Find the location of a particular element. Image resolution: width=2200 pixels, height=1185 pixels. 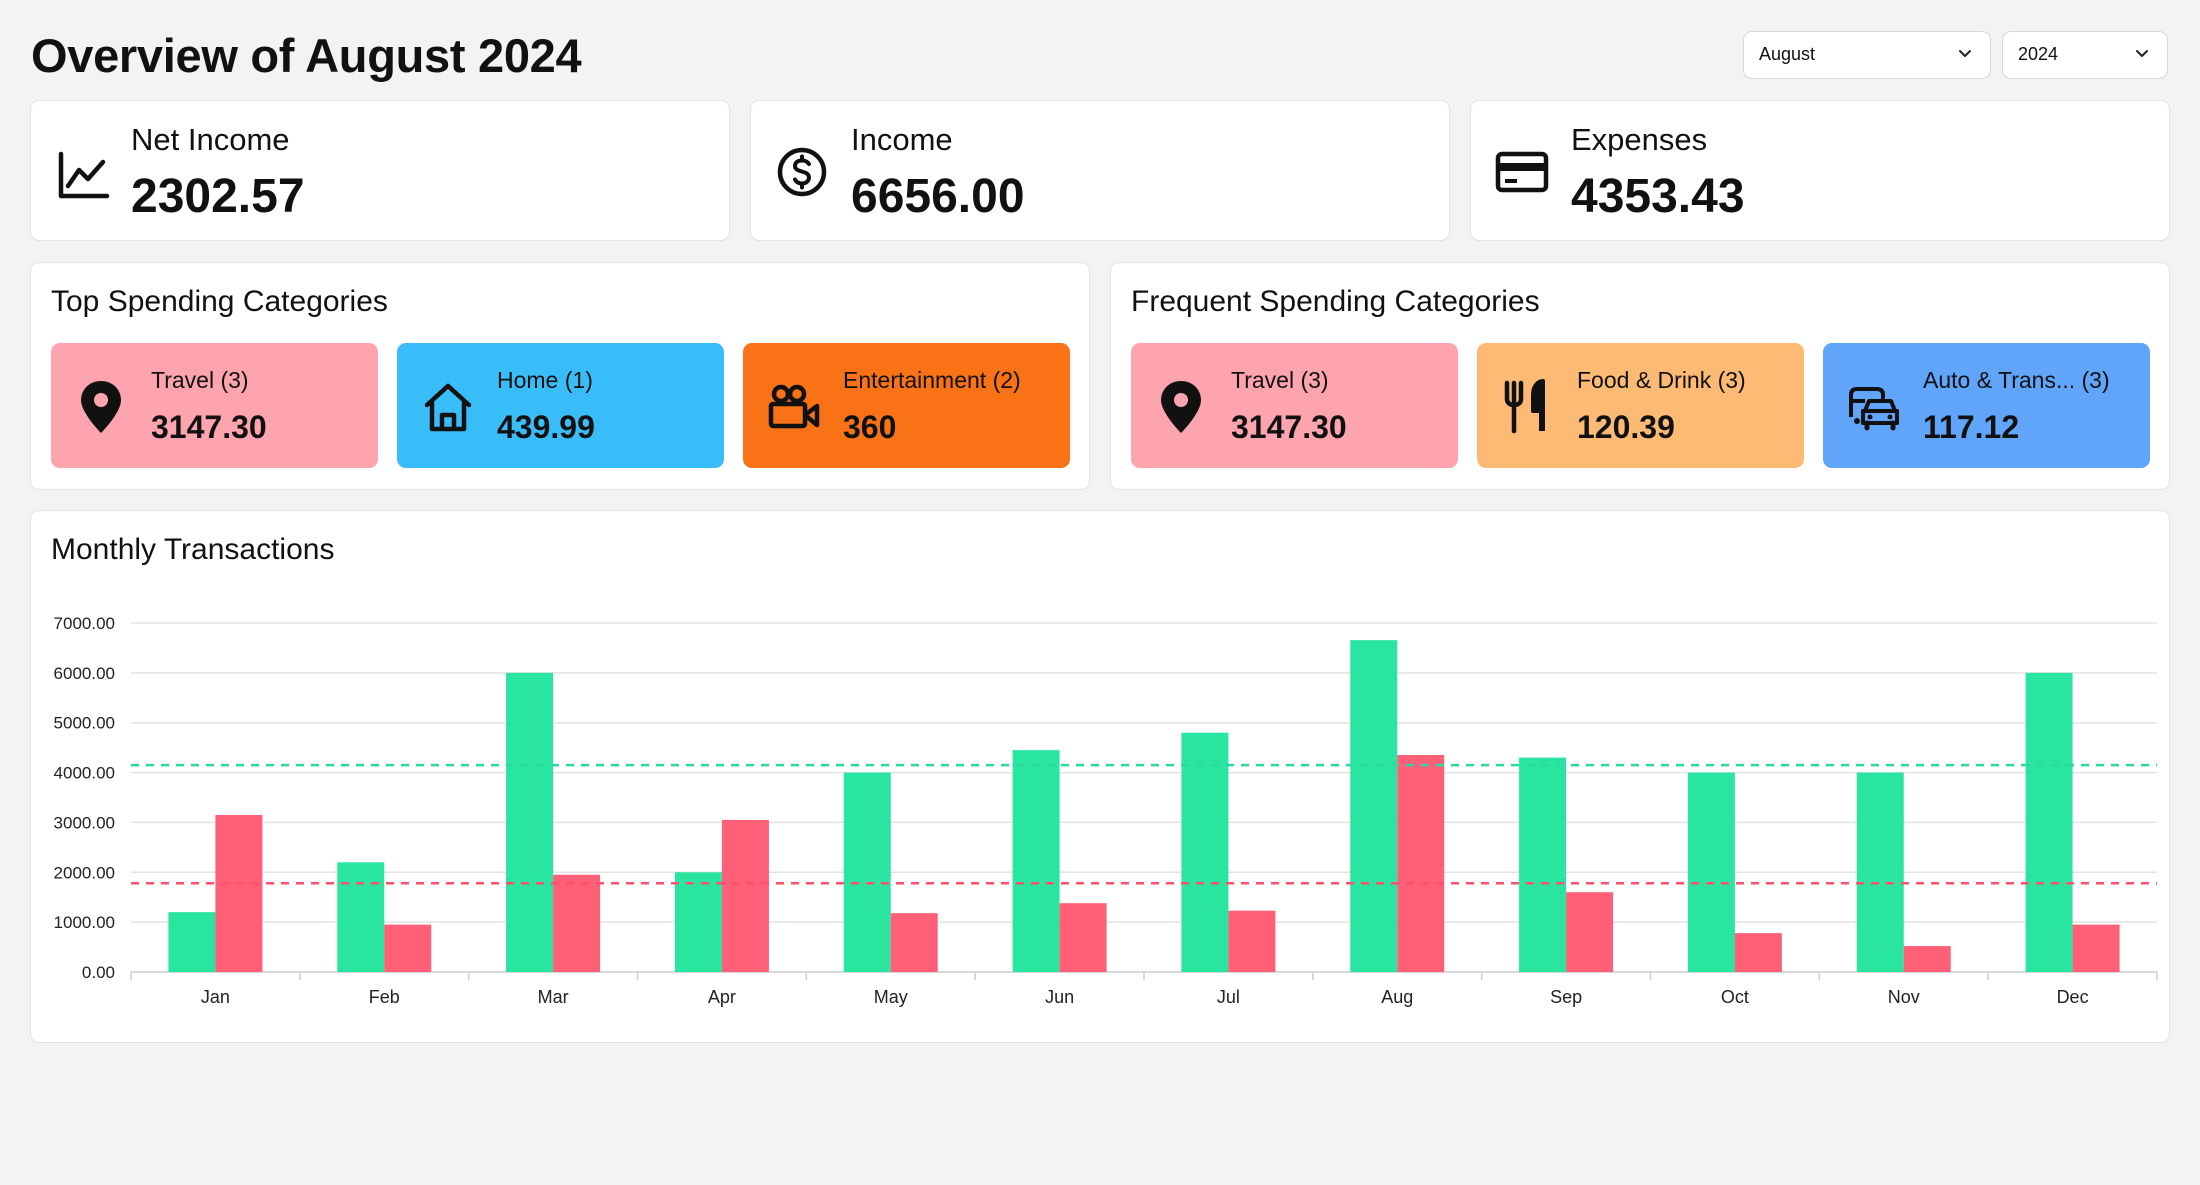

y-tick-label: 4000.00 is located at coordinates (84, 773).